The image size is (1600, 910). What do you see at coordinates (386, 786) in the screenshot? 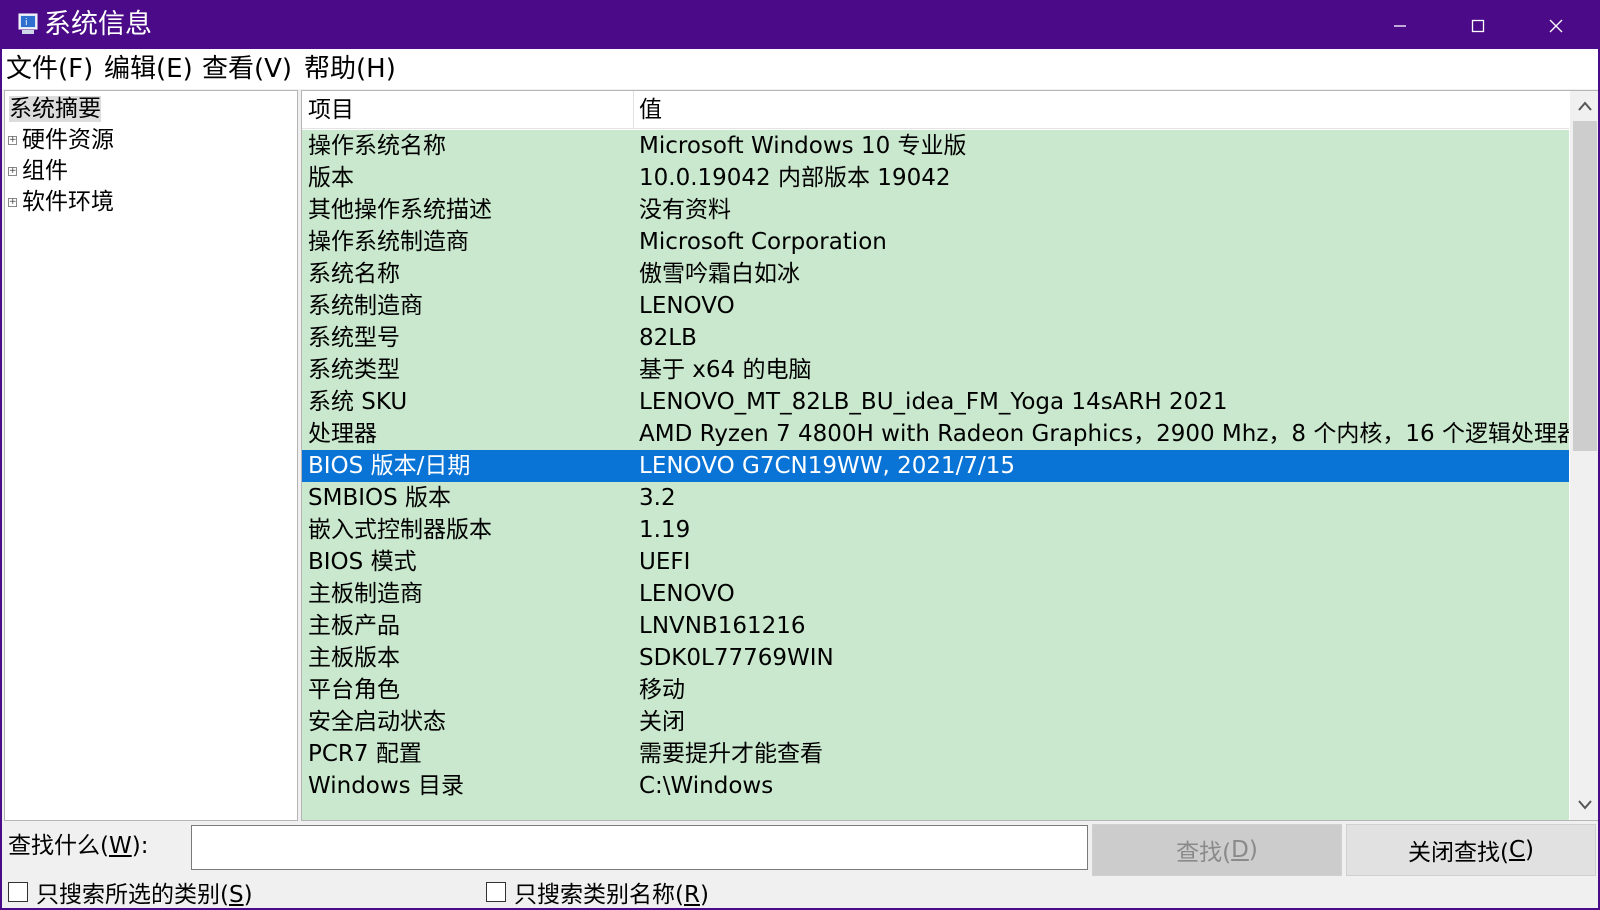
I see `cell-item: Windows 目录` at bounding box center [386, 786].